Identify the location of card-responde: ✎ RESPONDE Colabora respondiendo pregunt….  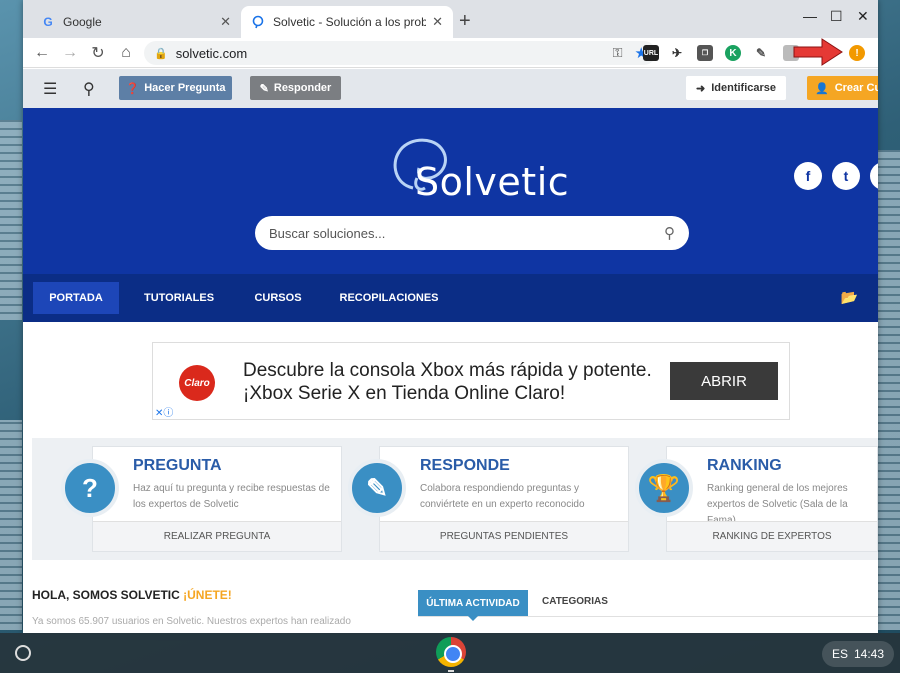
(488, 499).